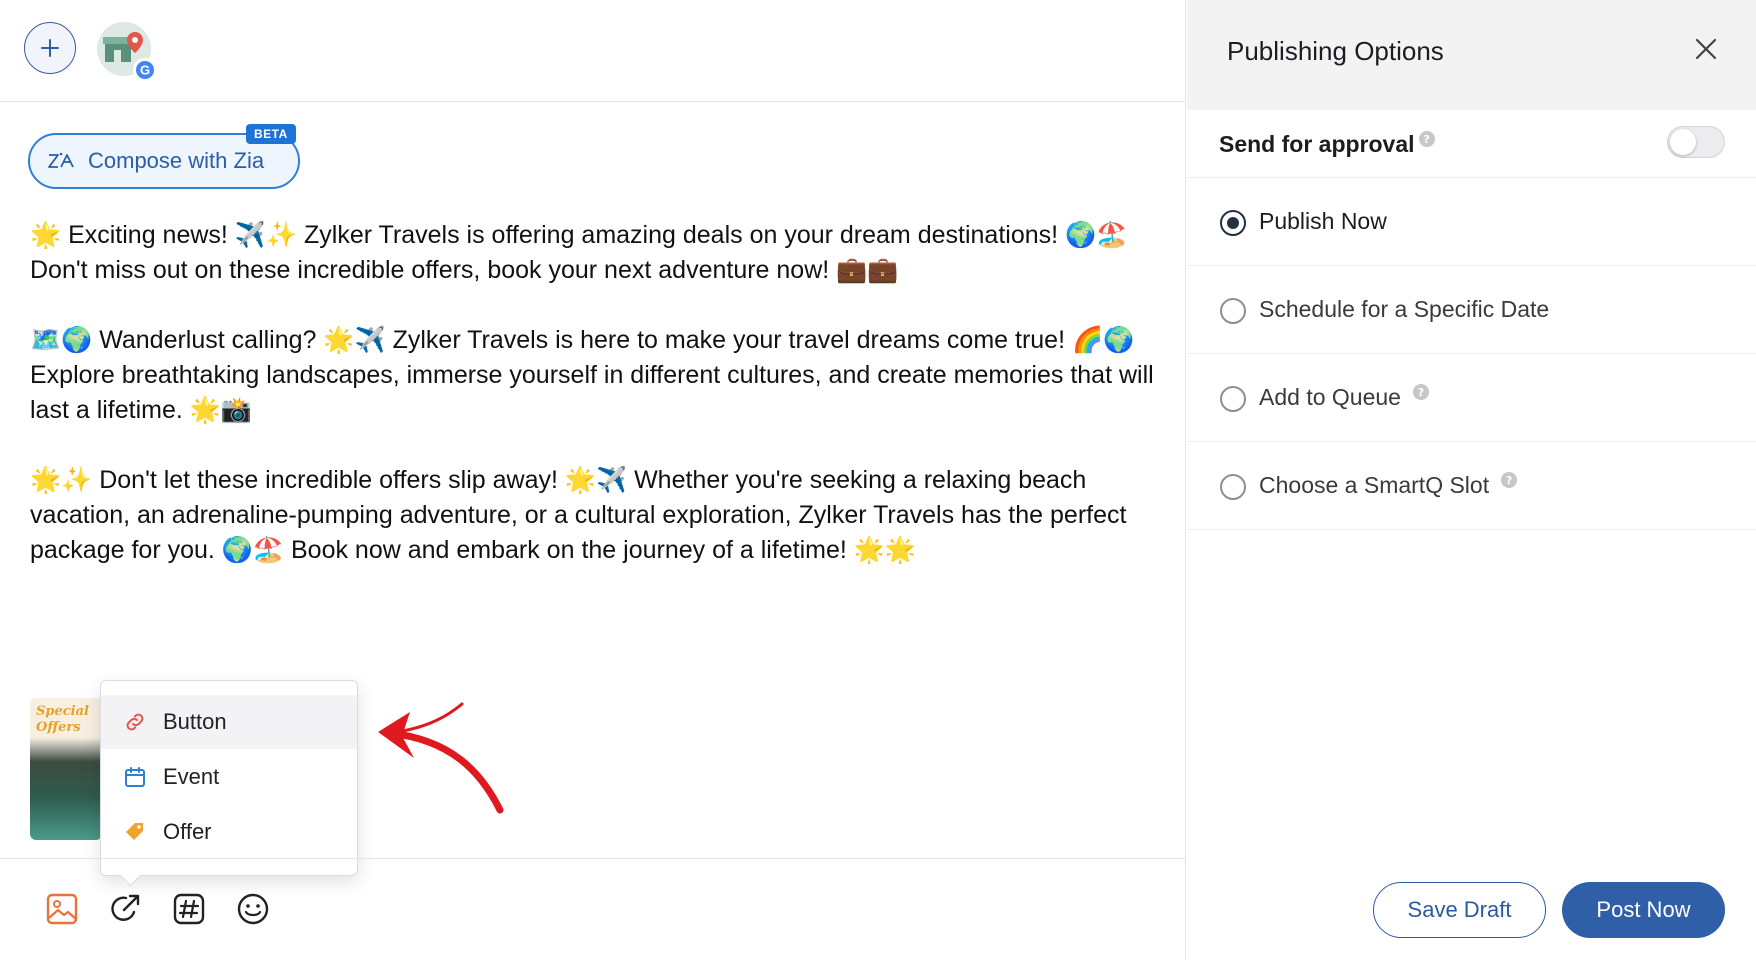 This screenshot has height=960, width=1756. I want to click on add-image-button, so click(62, 909).